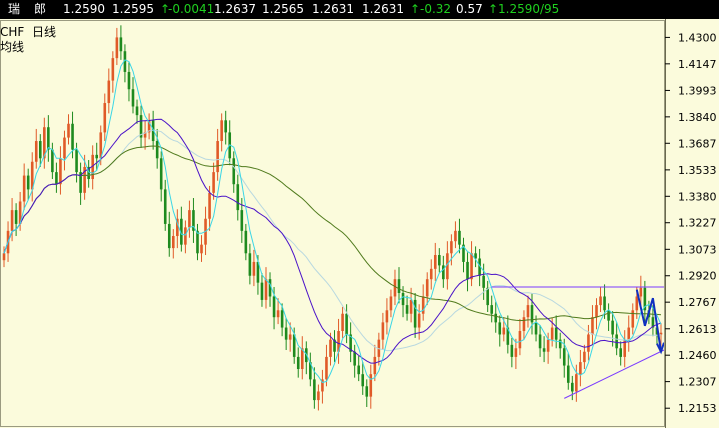  Describe the element at coordinates (469, 9) in the screenshot. I see `amplitude: 0.57` at that location.